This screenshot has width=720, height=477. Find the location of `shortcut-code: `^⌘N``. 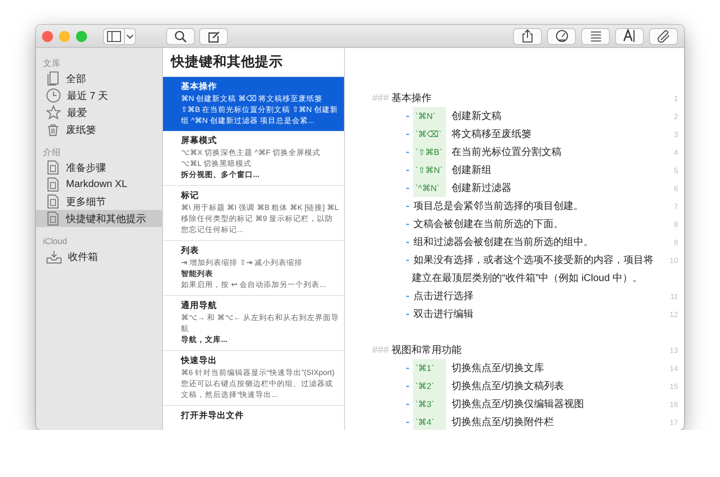

shortcut-code: `^⌘N` is located at coordinates (429, 188).